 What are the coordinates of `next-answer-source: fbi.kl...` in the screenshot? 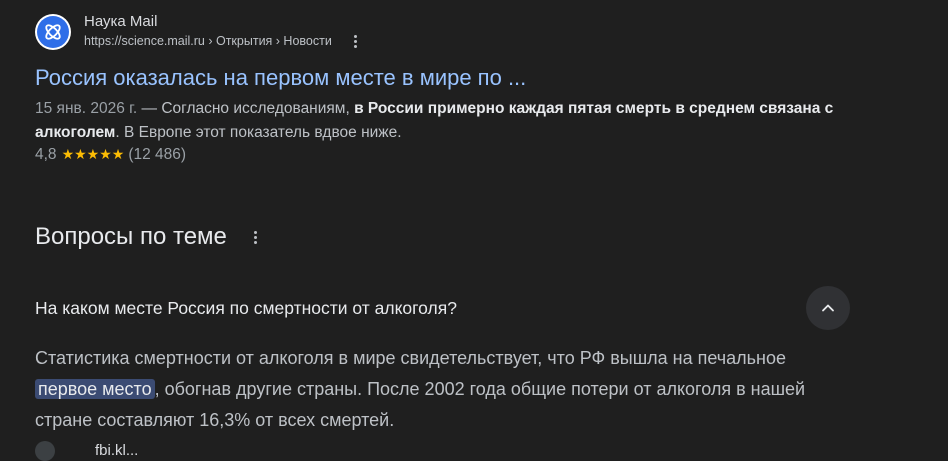 It's located at (86, 451).